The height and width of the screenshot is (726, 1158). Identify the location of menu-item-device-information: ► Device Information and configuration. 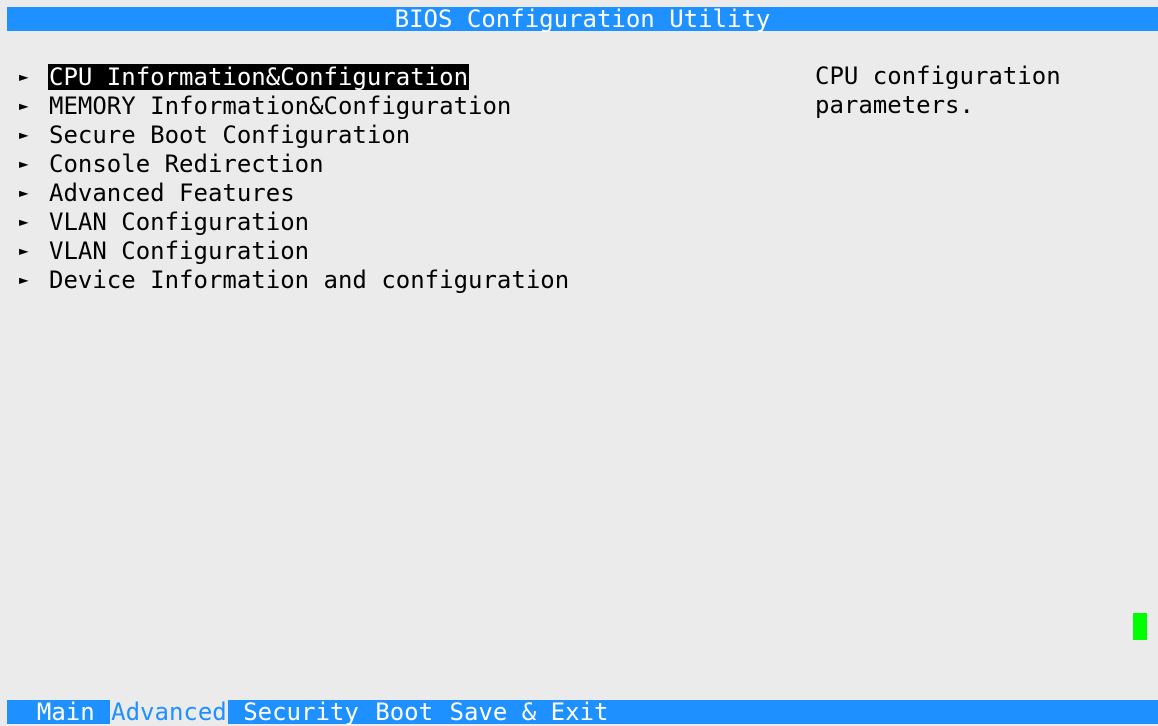
(294, 279).